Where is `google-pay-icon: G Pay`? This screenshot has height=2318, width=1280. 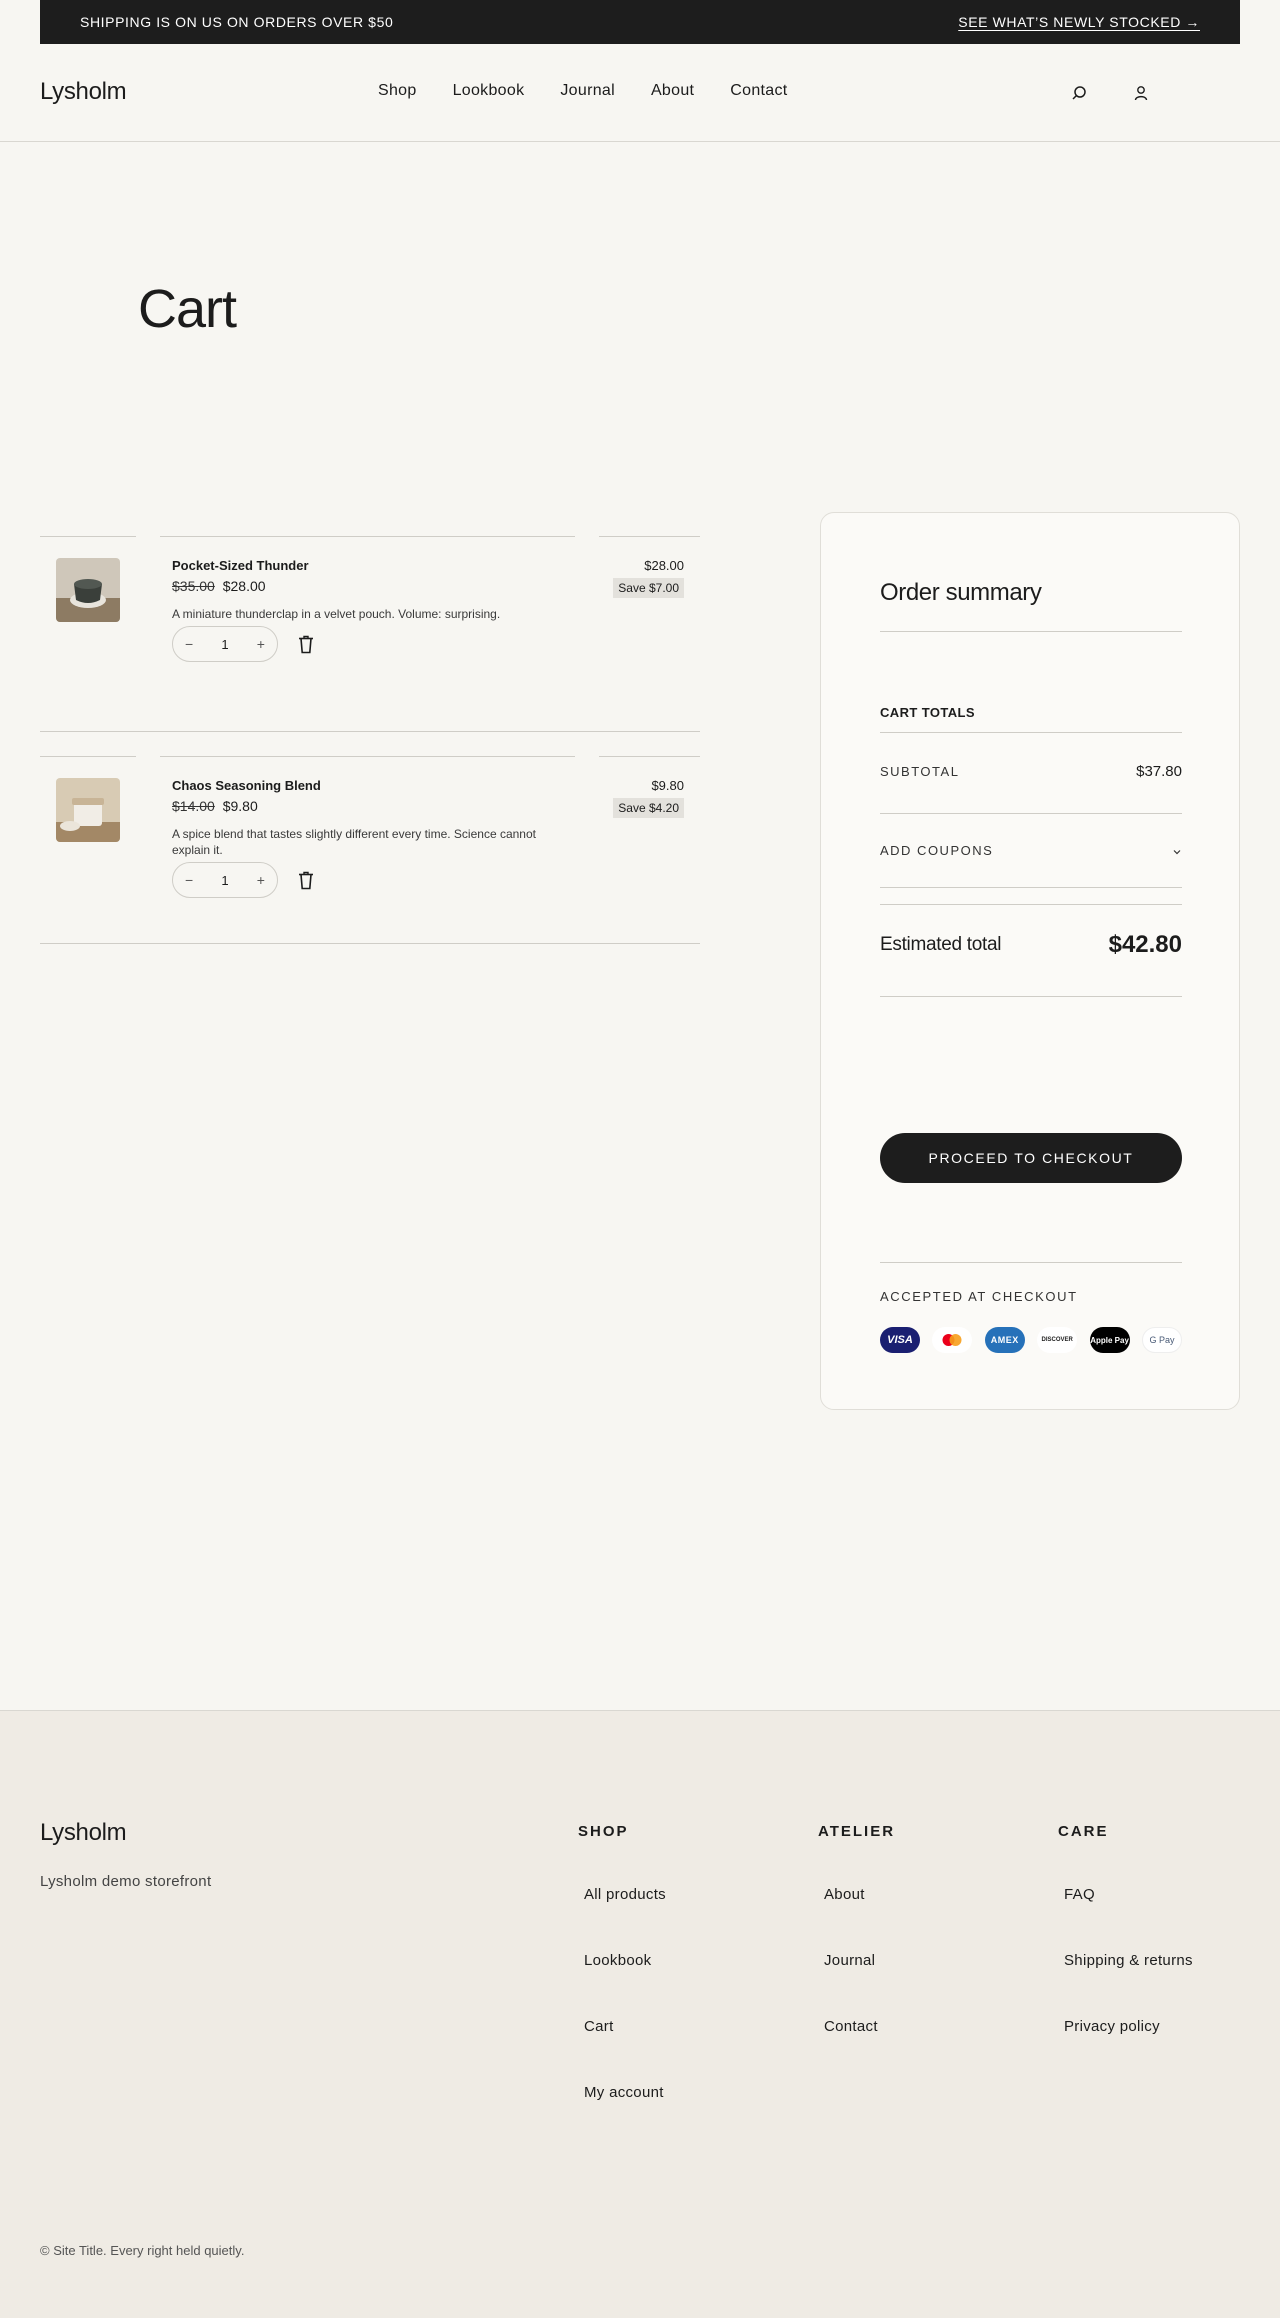
google-pay-icon: G Pay is located at coordinates (1161, 1340).